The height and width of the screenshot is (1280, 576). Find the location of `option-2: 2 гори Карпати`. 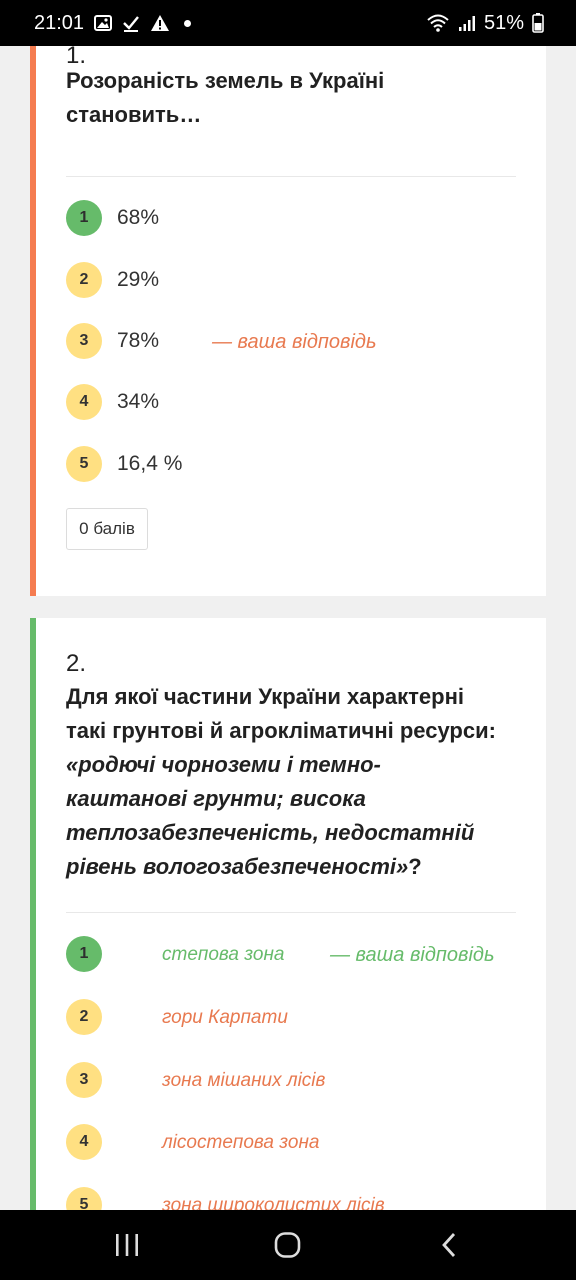

option-2: 2 гори Карпати is located at coordinates (296, 1017).